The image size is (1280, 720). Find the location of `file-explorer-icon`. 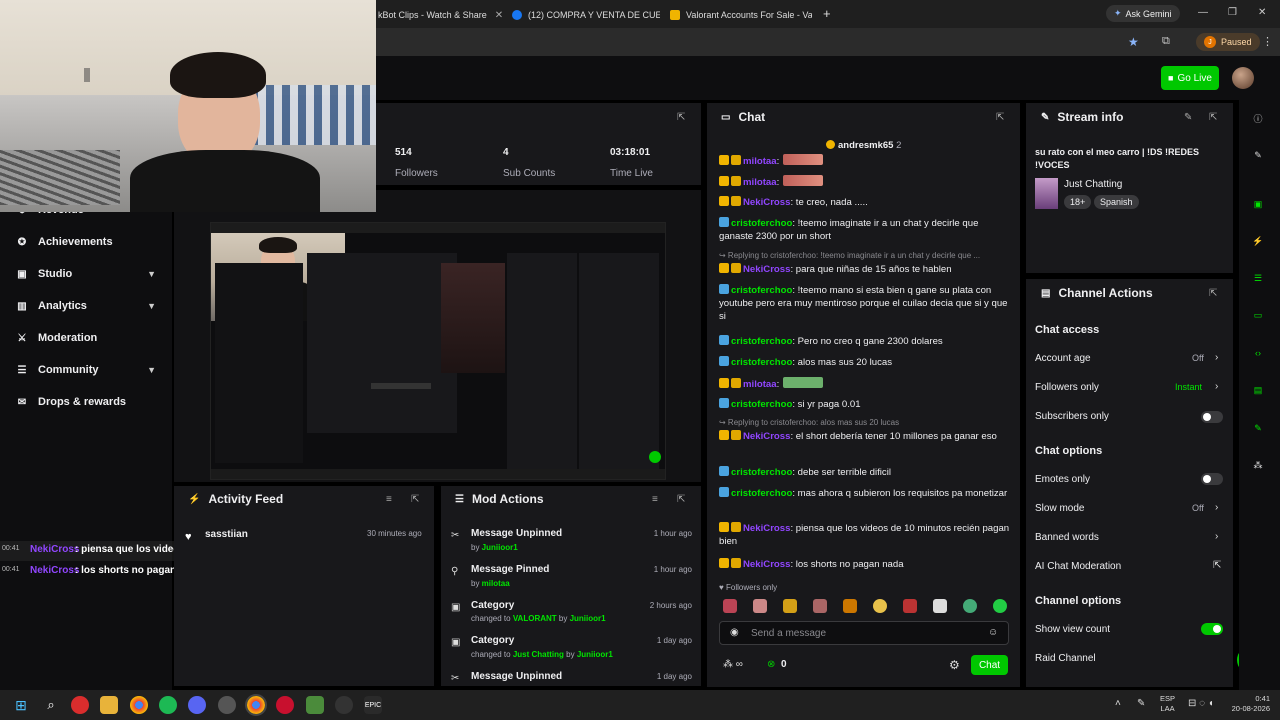

file-explorer-icon is located at coordinates (109, 705).